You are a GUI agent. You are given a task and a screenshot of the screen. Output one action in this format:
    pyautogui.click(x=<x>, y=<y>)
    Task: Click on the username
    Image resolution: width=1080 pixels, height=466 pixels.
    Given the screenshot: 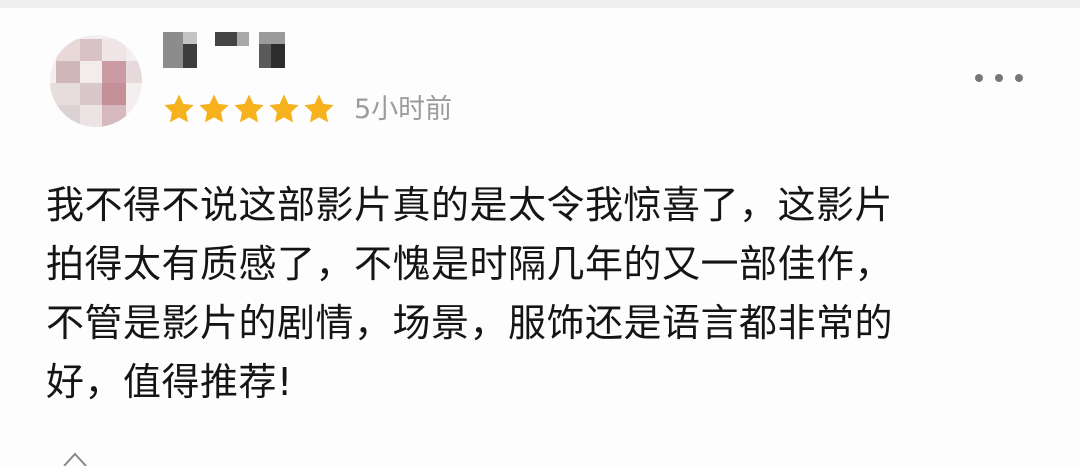 What is the action you would take?
    pyautogui.click(x=228, y=50)
    